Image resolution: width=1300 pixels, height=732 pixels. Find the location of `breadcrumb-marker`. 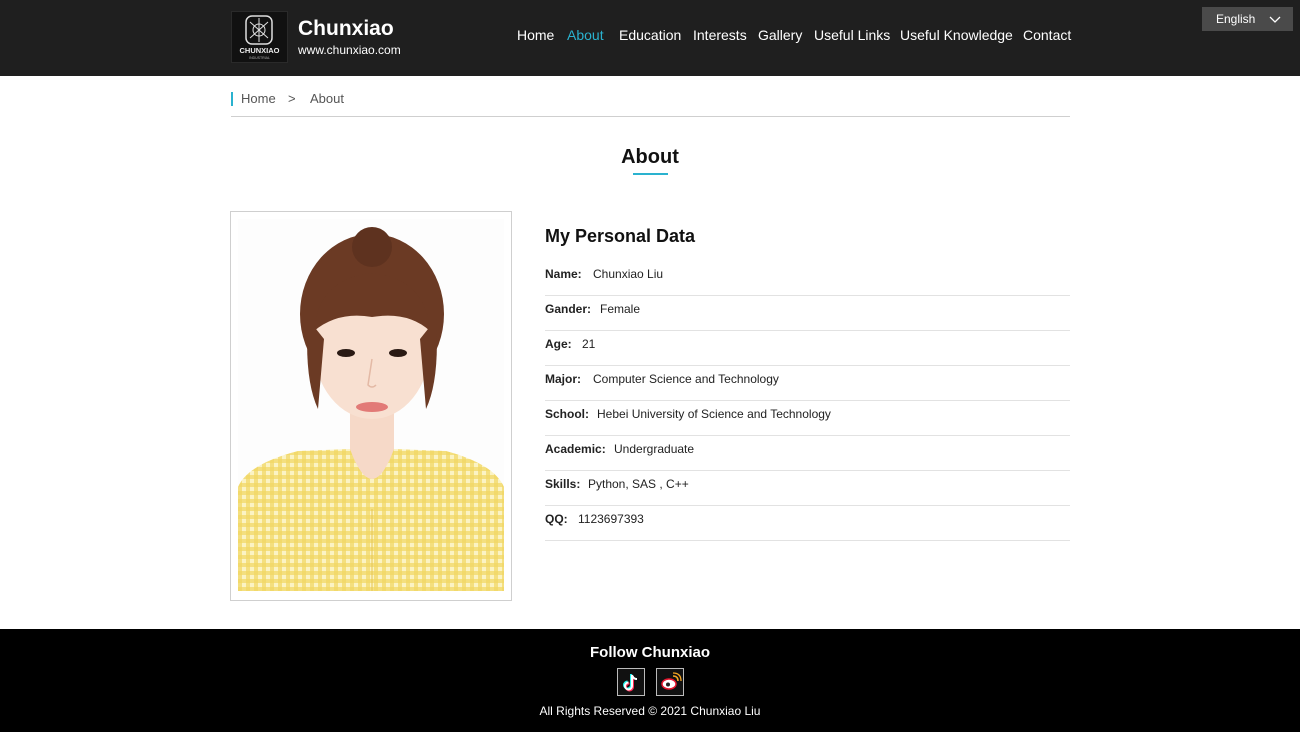

breadcrumb-marker is located at coordinates (232, 99).